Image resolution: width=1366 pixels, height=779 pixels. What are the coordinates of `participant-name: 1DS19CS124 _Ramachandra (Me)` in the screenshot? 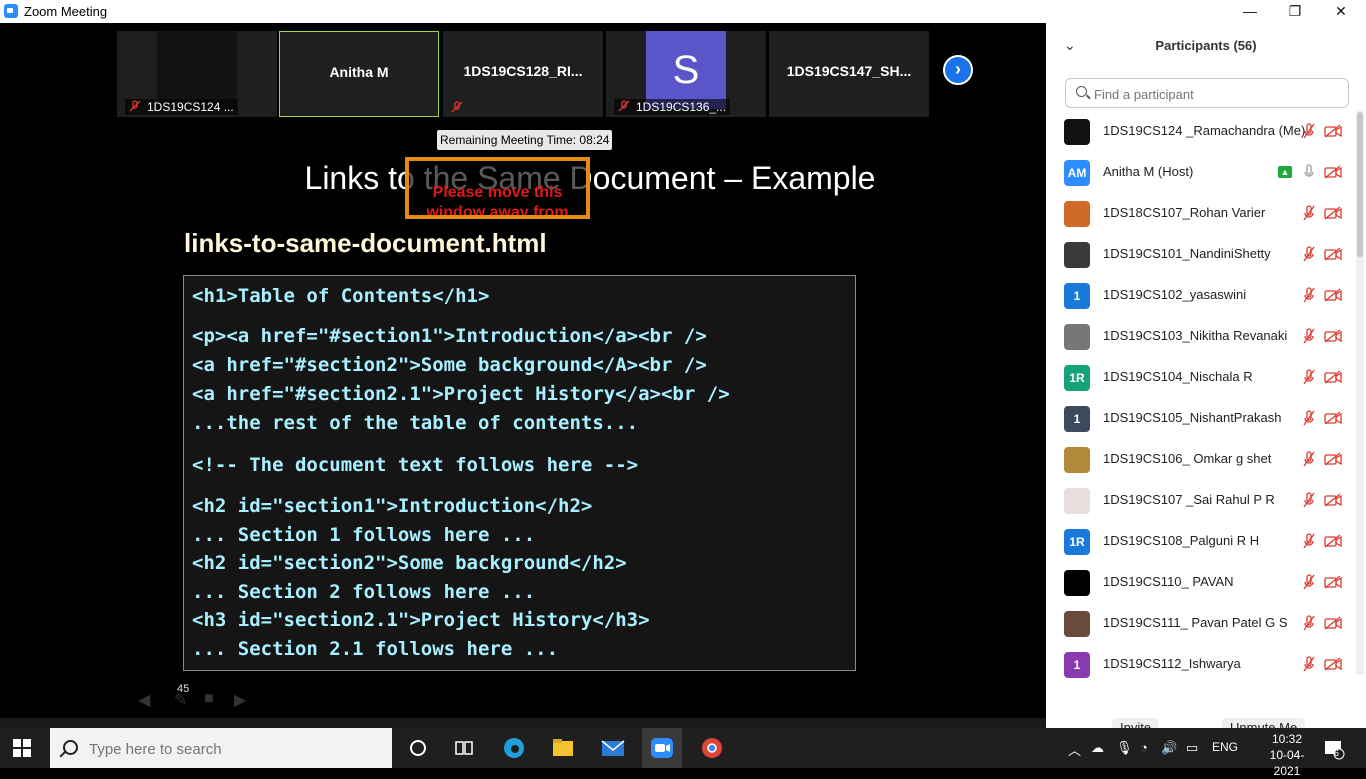 It's located at (1204, 130).